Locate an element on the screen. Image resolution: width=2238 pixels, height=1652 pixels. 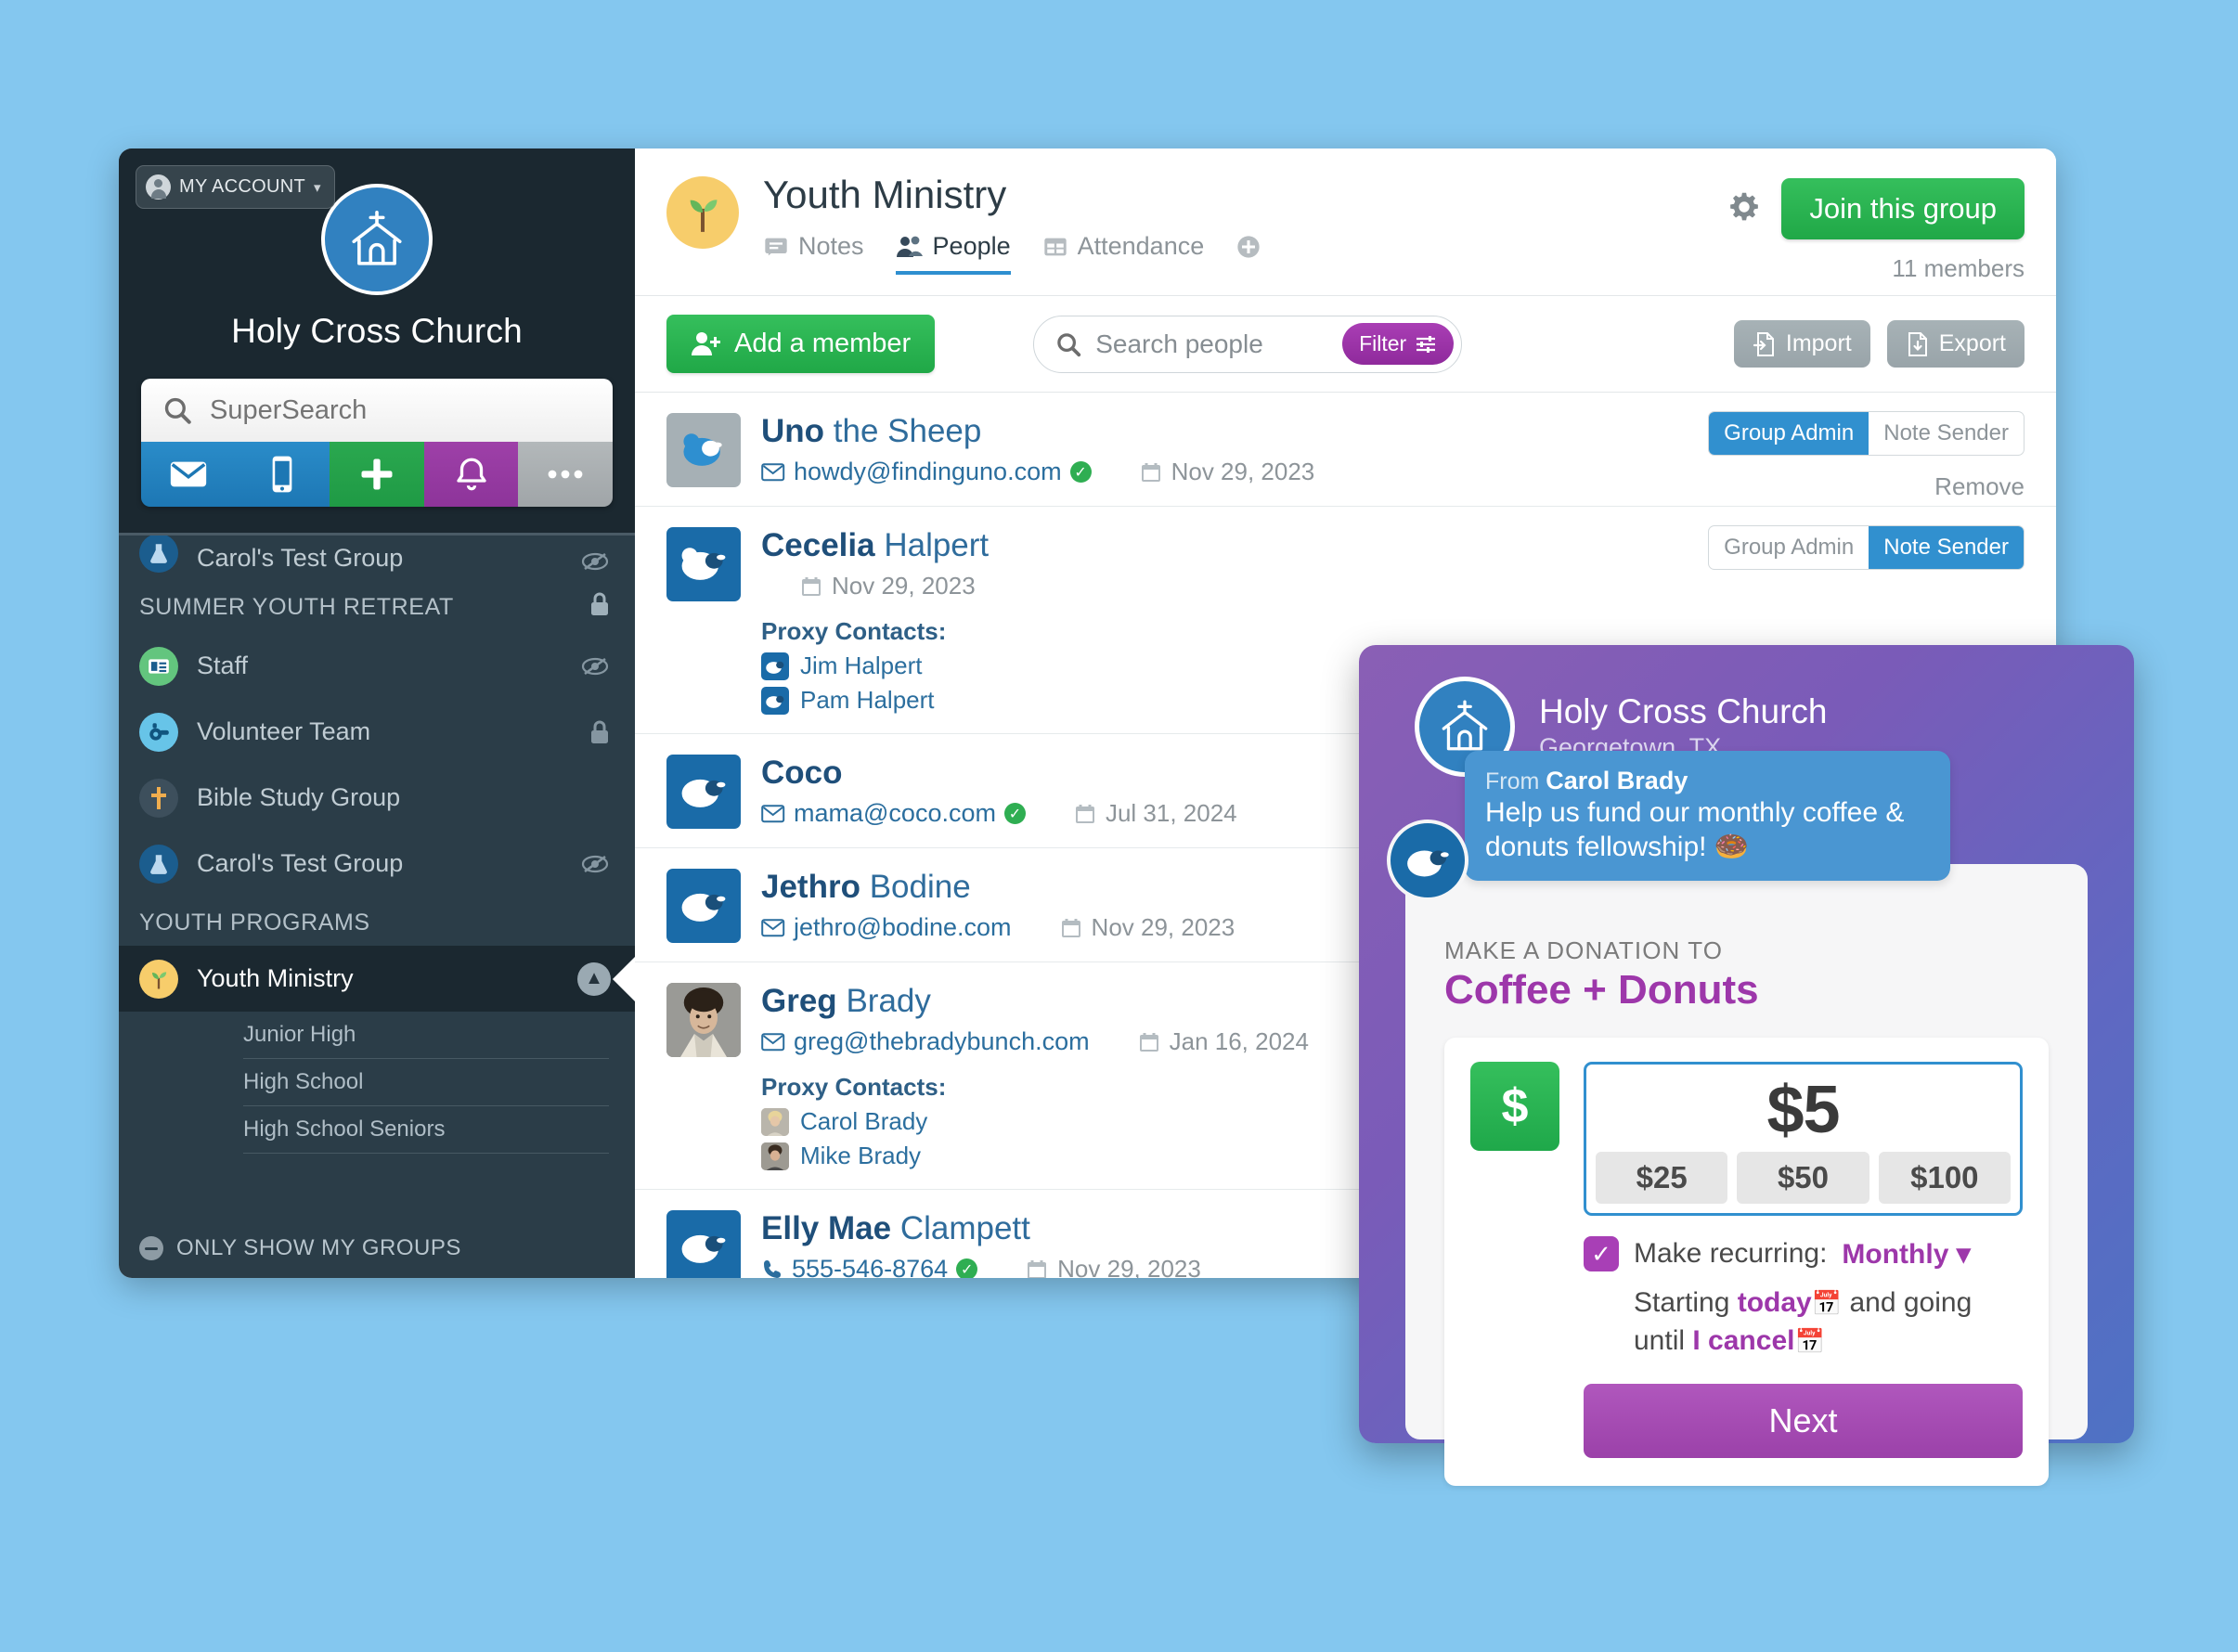
recurring-row: ✓ Make recurring: Monthly ▾ is located at coordinates (1804, 1253).